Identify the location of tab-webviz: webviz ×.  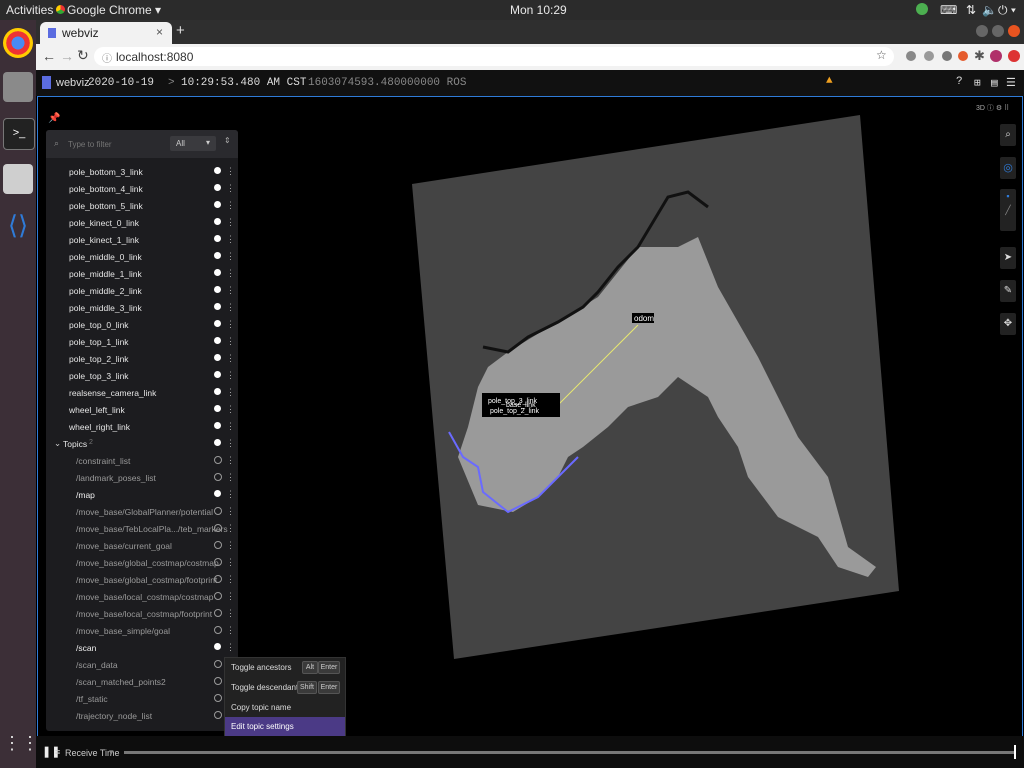
(106, 33).